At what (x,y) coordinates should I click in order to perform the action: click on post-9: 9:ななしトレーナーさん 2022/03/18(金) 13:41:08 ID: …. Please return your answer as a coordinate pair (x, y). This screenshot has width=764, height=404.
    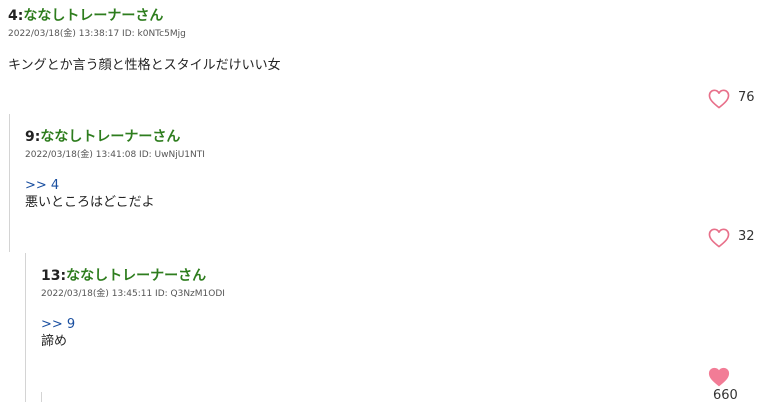
    Looking at the image, I should click on (115, 170).